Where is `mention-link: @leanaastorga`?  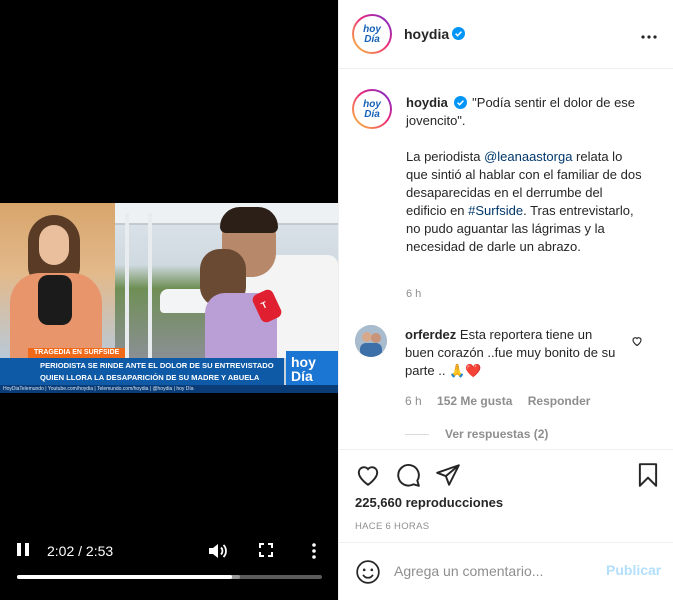 mention-link: @leanaastorga is located at coordinates (528, 156).